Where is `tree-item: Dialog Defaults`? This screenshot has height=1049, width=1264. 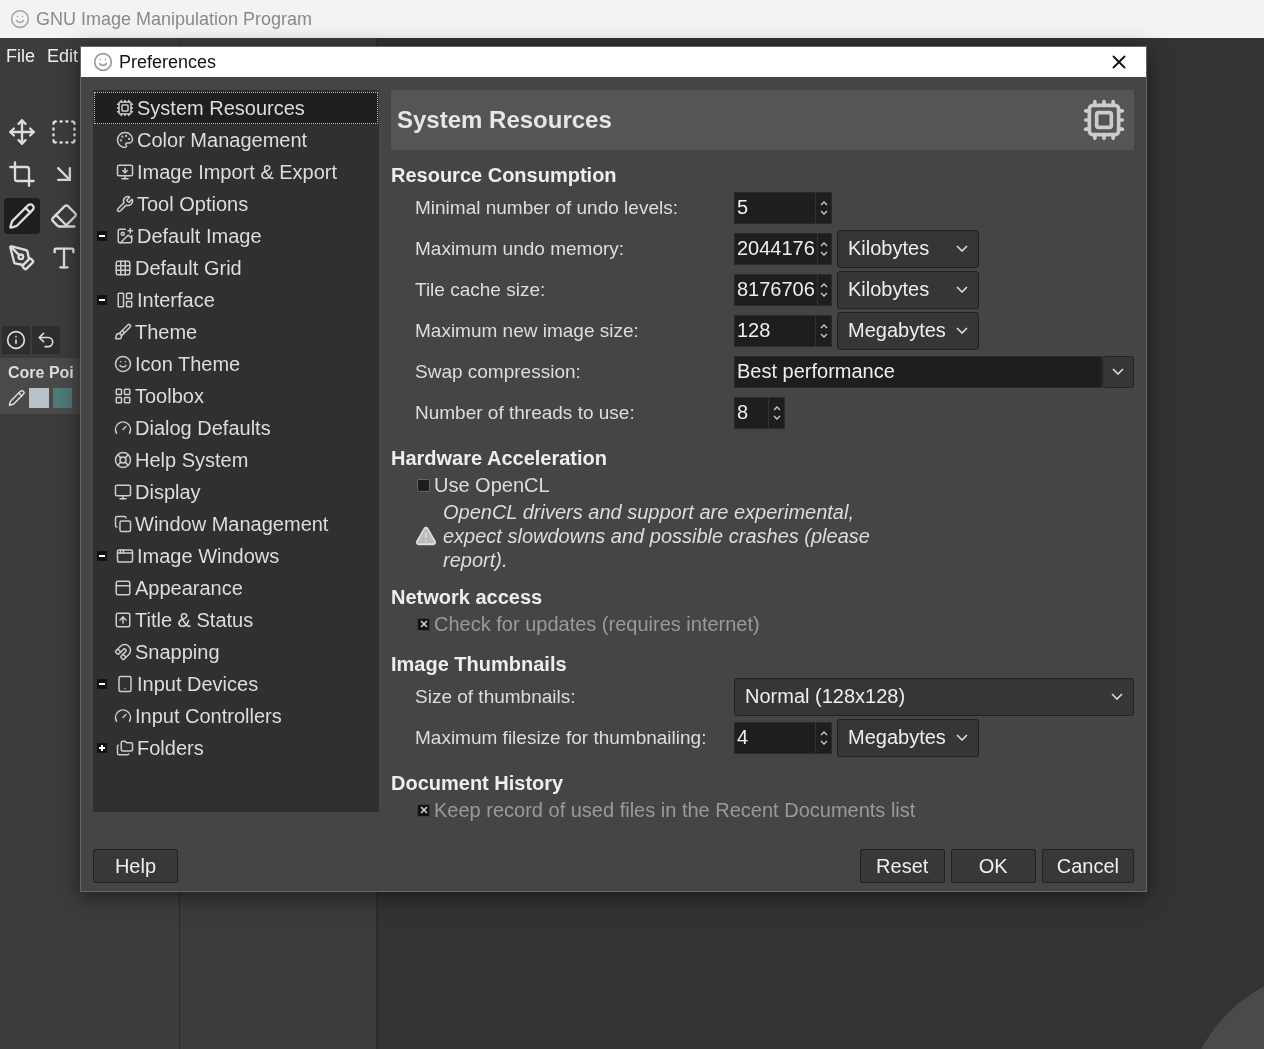
tree-item: Dialog Defaults is located at coordinates (236, 428).